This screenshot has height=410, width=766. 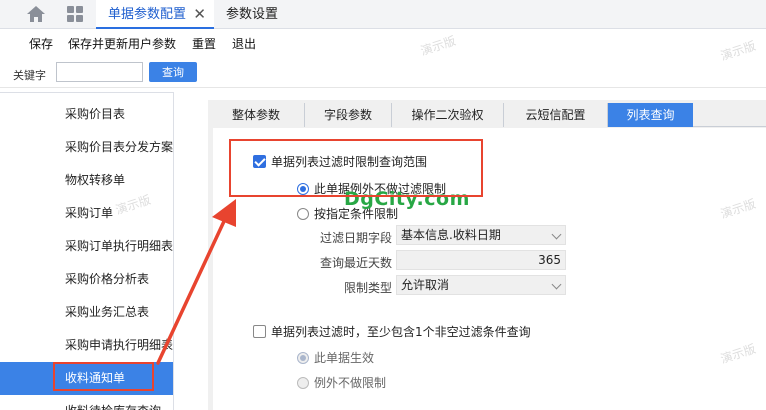 What do you see at coordinates (256, 115) in the screenshot?
I see `tab-overall-params: 整体参数` at bounding box center [256, 115].